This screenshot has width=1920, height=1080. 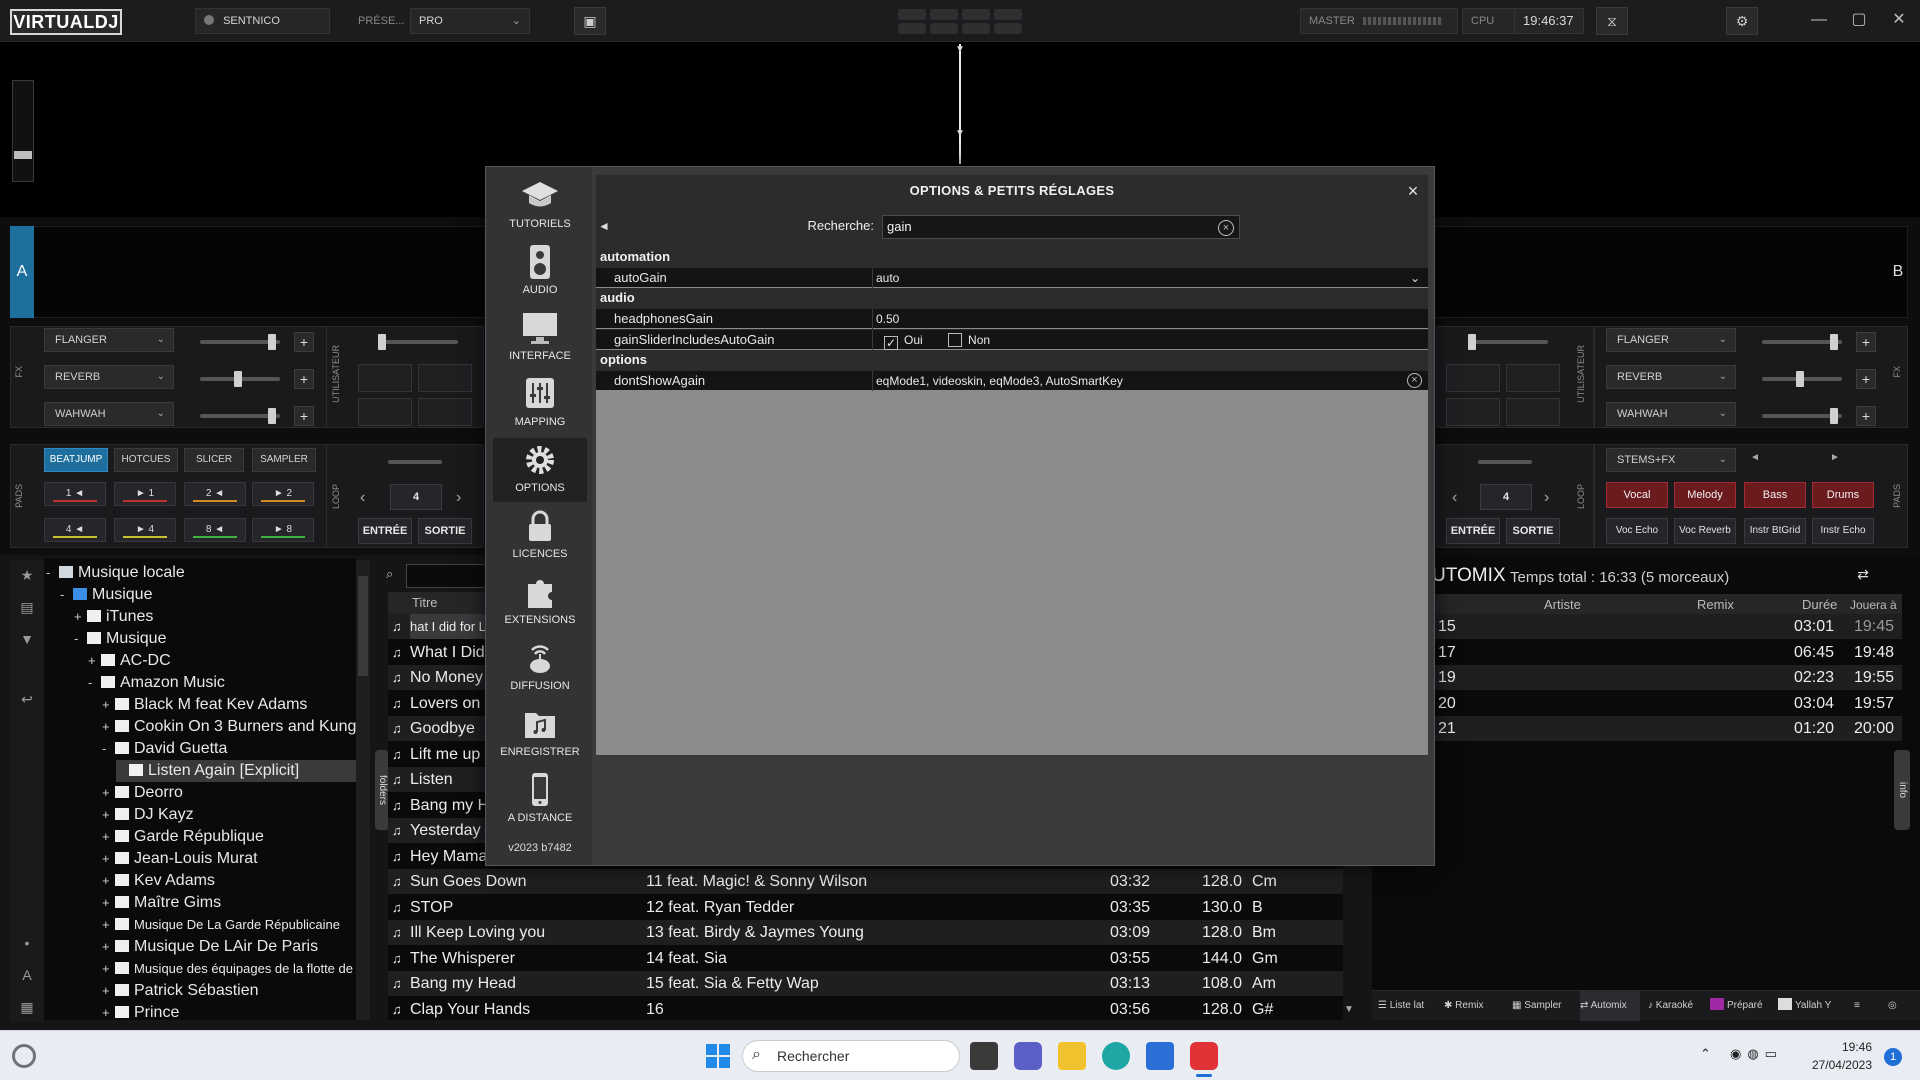 What do you see at coordinates (1637, 531) in the screenshot?
I see `stem-fx-voc-echo: Voc Echo` at bounding box center [1637, 531].